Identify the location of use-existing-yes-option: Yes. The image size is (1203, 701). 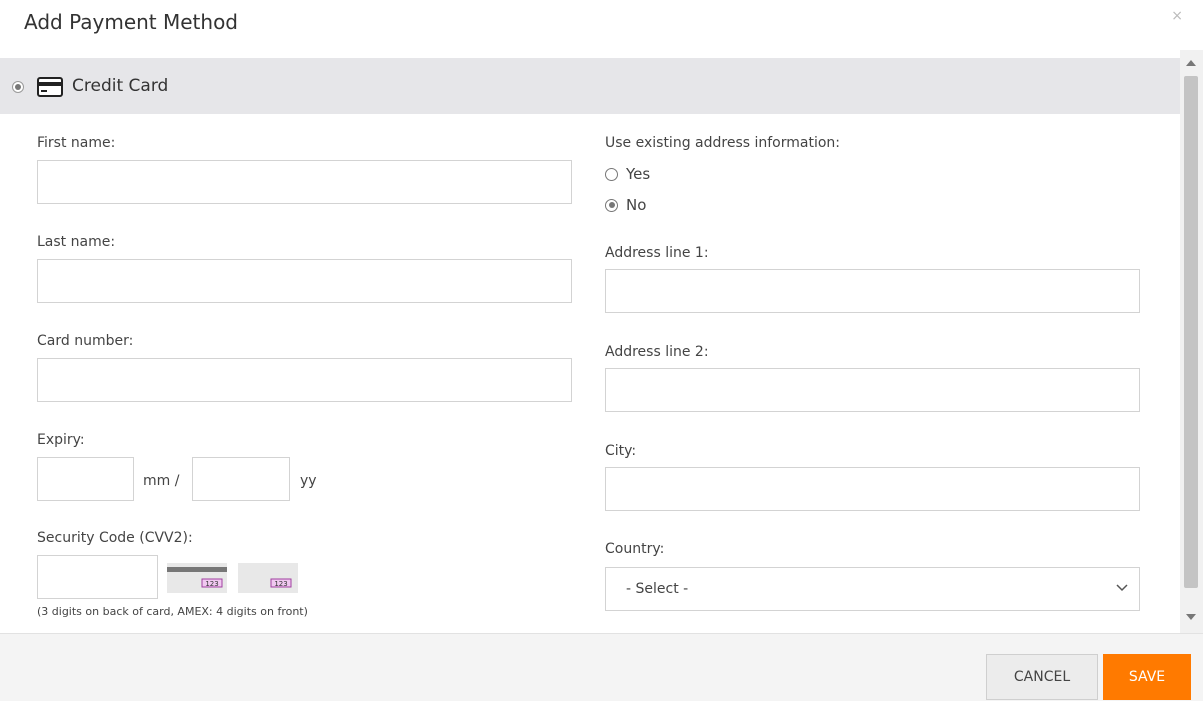
(627, 174).